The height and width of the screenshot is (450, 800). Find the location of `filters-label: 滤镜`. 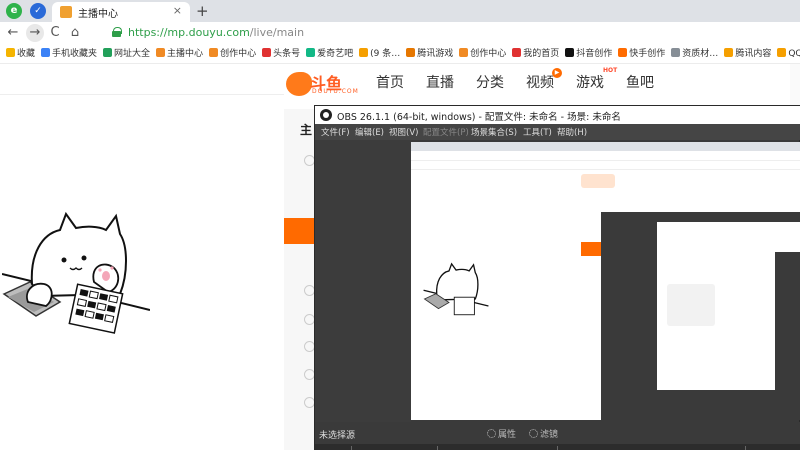

filters-label: 滤镜 is located at coordinates (549, 435).